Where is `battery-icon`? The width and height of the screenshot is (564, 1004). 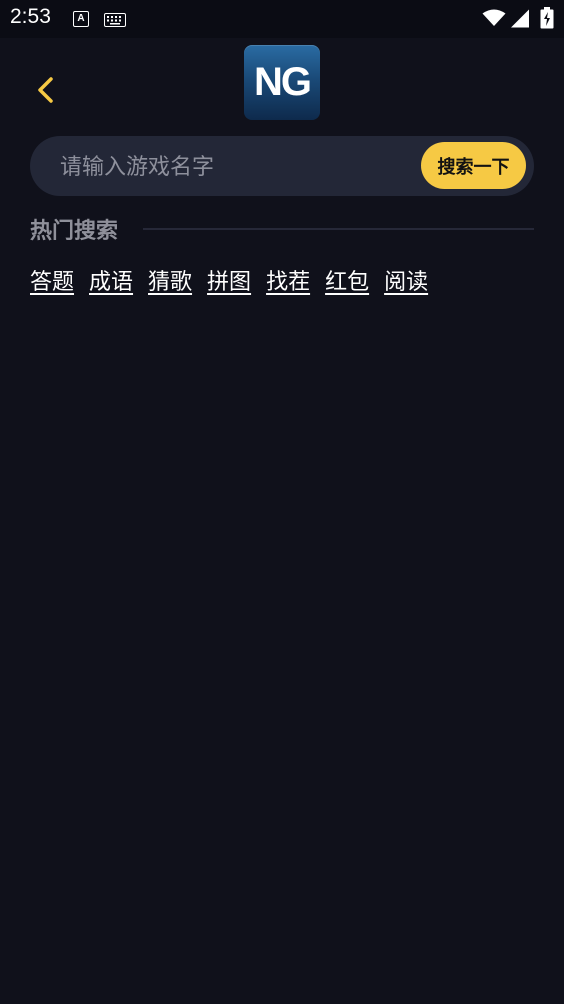
battery-icon is located at coordinates (547, 20).